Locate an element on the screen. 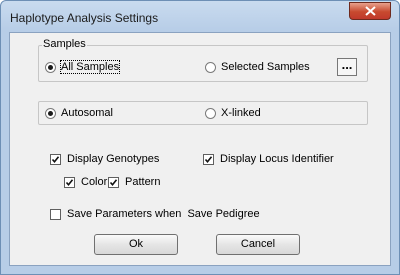 The width and height of the screenshot is (400, 275). xlinked-radio-indicator is located at coordinates (210, 113).